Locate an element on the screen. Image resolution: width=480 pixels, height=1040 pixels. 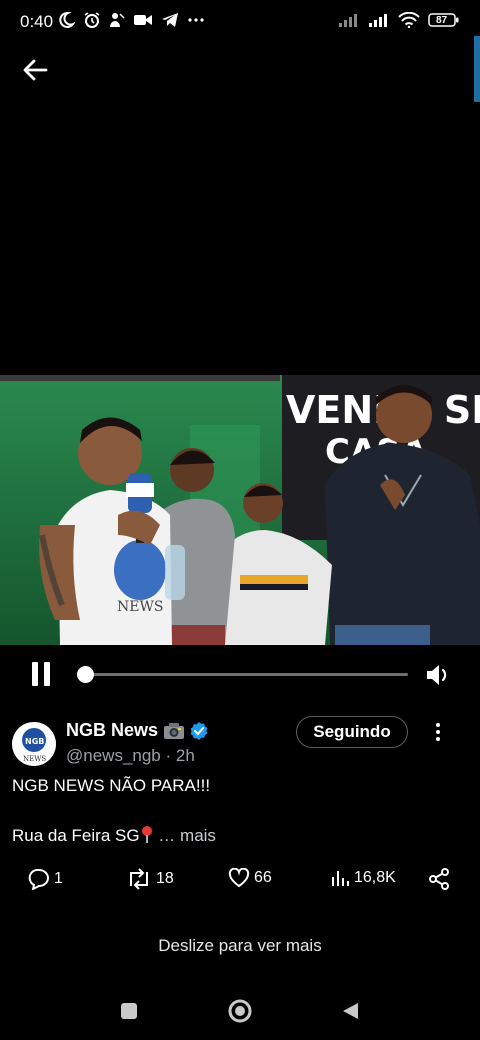
post-text-line1: NGB NEWS NÃO PARA!!! is located at coordinates (111, 785).